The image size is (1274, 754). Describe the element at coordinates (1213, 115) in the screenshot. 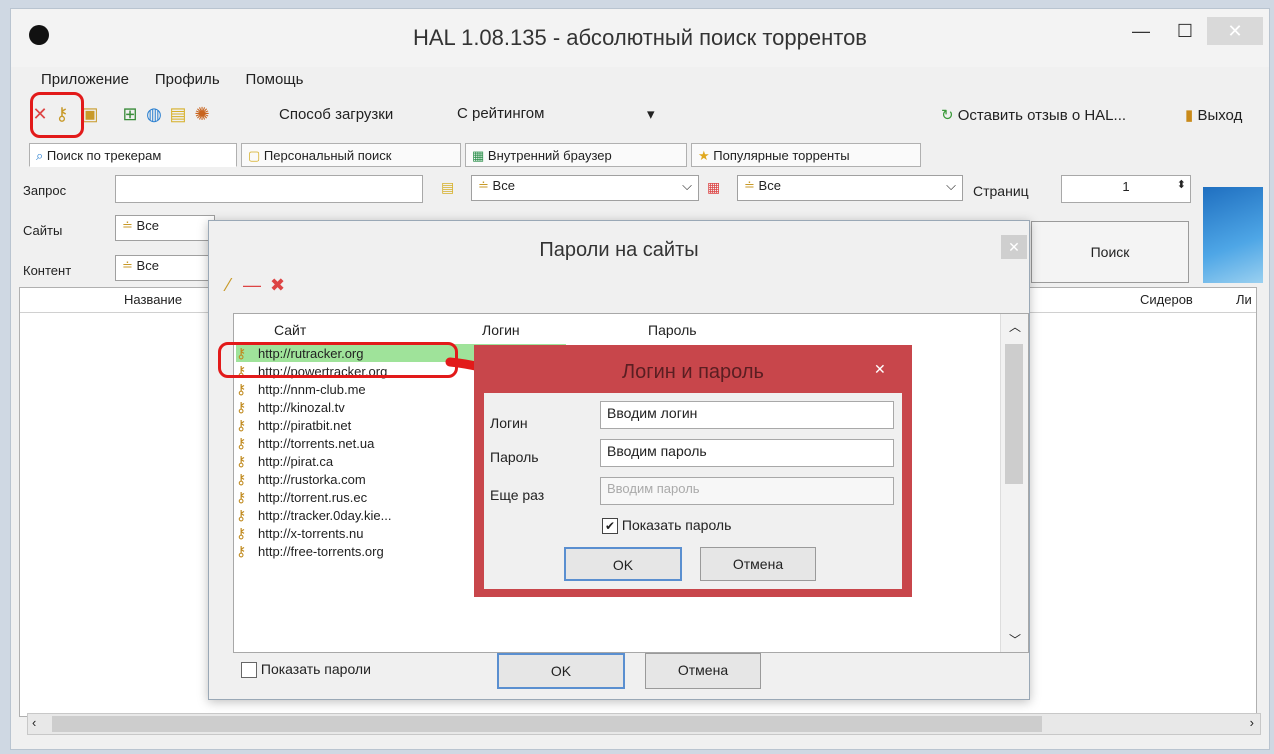

I see `exit-button: ▮ Выход` at that location.